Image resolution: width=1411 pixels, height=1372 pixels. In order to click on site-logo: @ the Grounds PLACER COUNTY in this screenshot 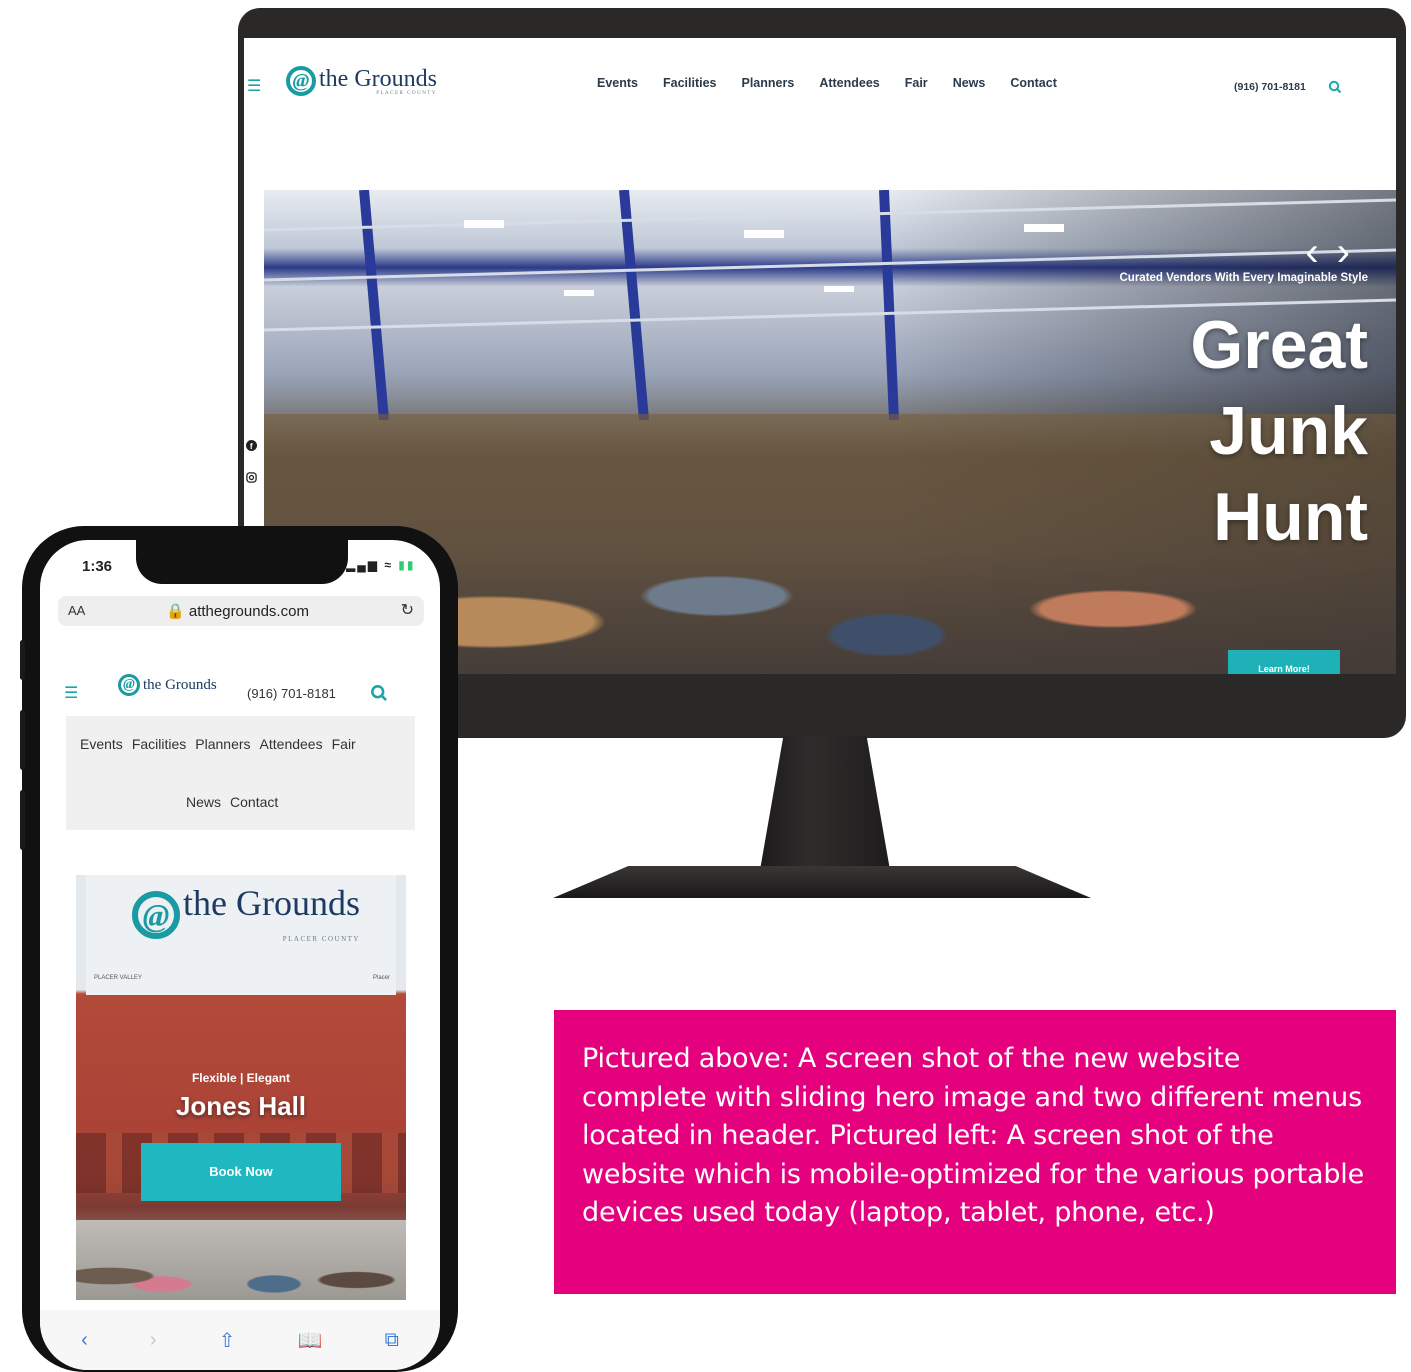, I will do `click(361, 81)`.